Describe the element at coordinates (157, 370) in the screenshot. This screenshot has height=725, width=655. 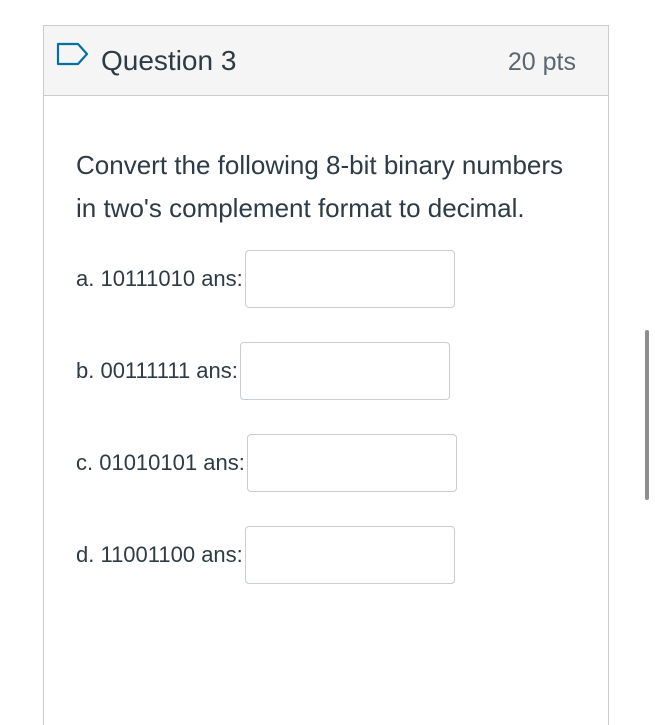
I see `answer-label-b: b. 00111111 ans:` at that location.